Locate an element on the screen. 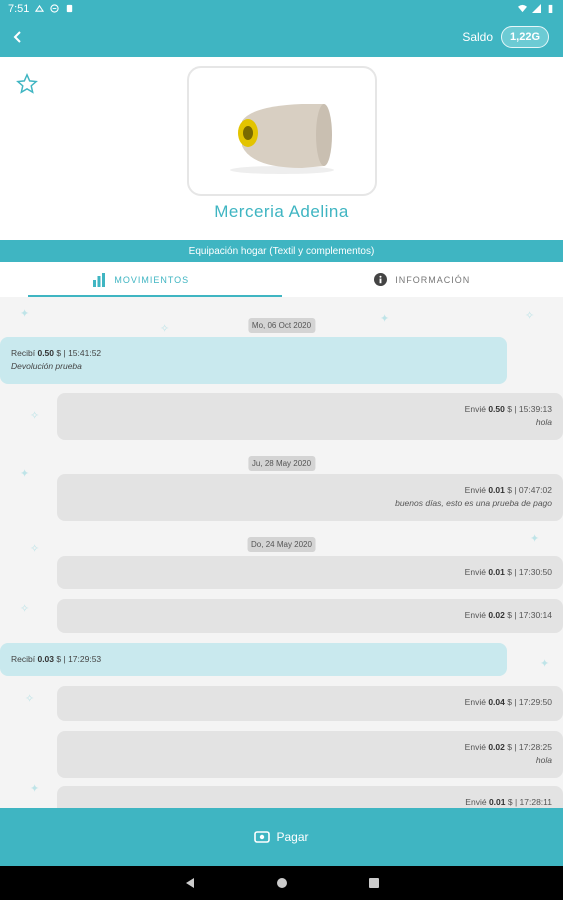 The image size is (563, 900). product-image is located at coordinates (282, 131).